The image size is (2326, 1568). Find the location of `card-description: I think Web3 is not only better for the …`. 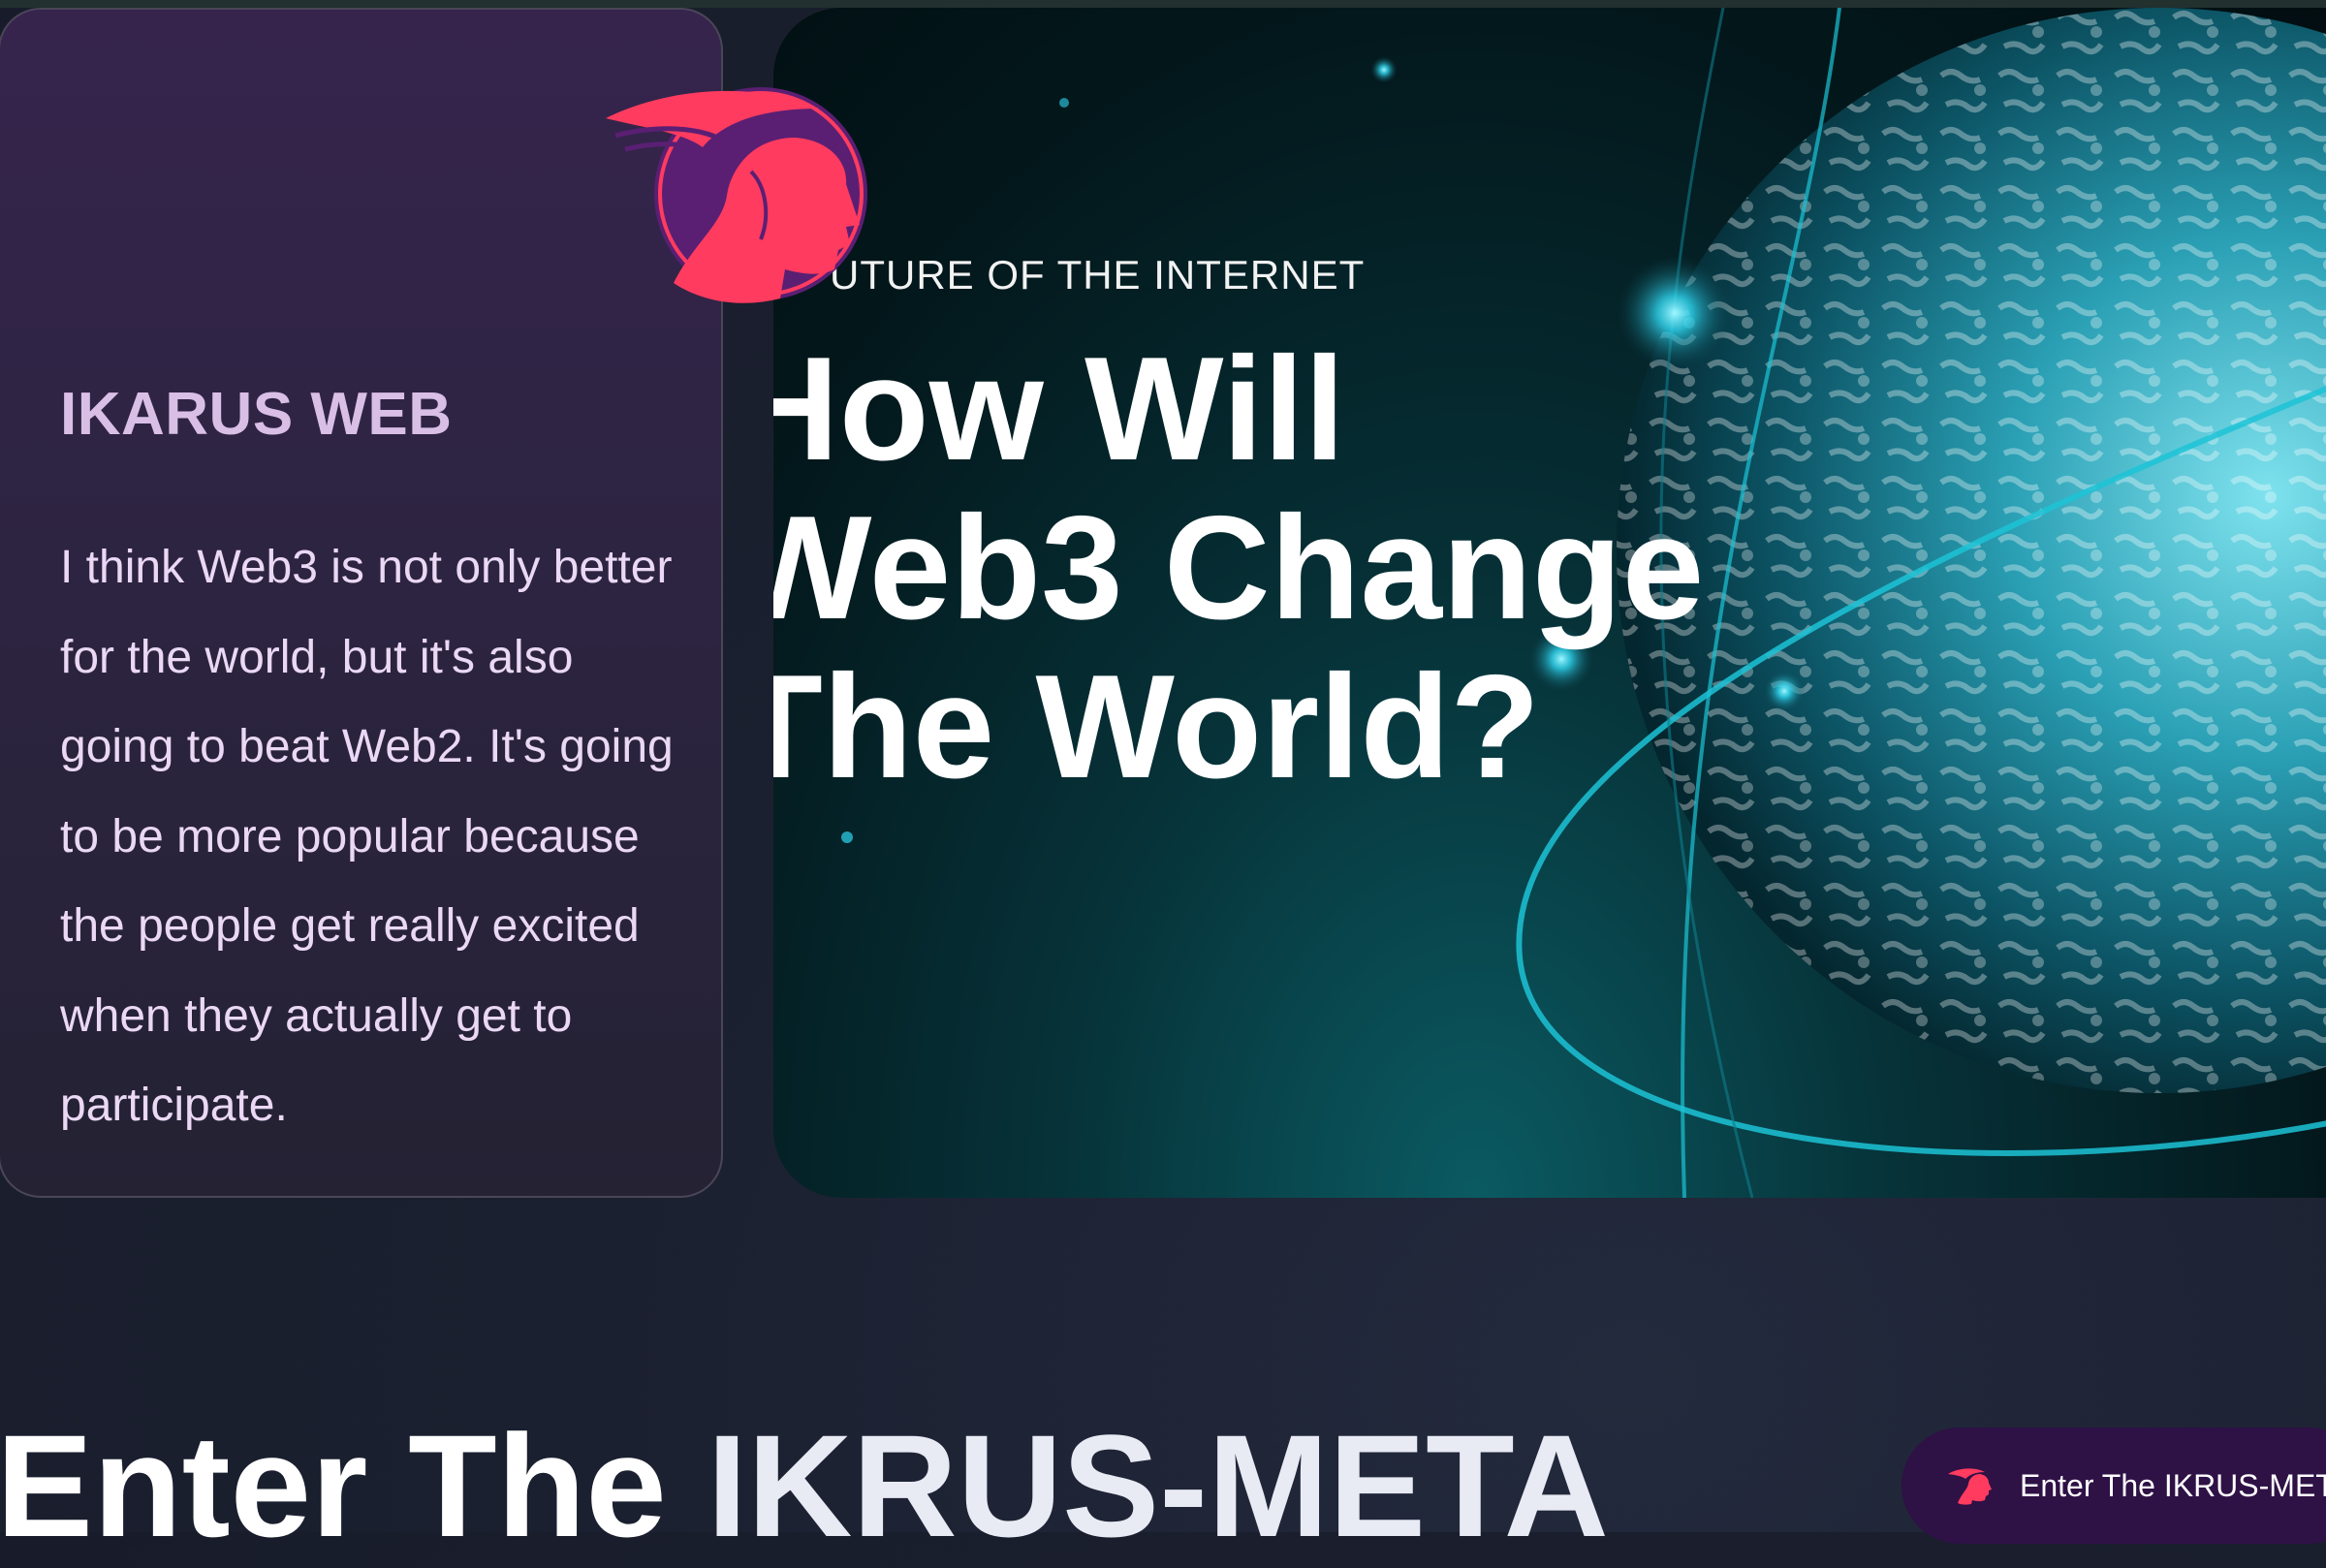

card-description: I think Web3 is not only better for the … is located at coordinates (367, 837).